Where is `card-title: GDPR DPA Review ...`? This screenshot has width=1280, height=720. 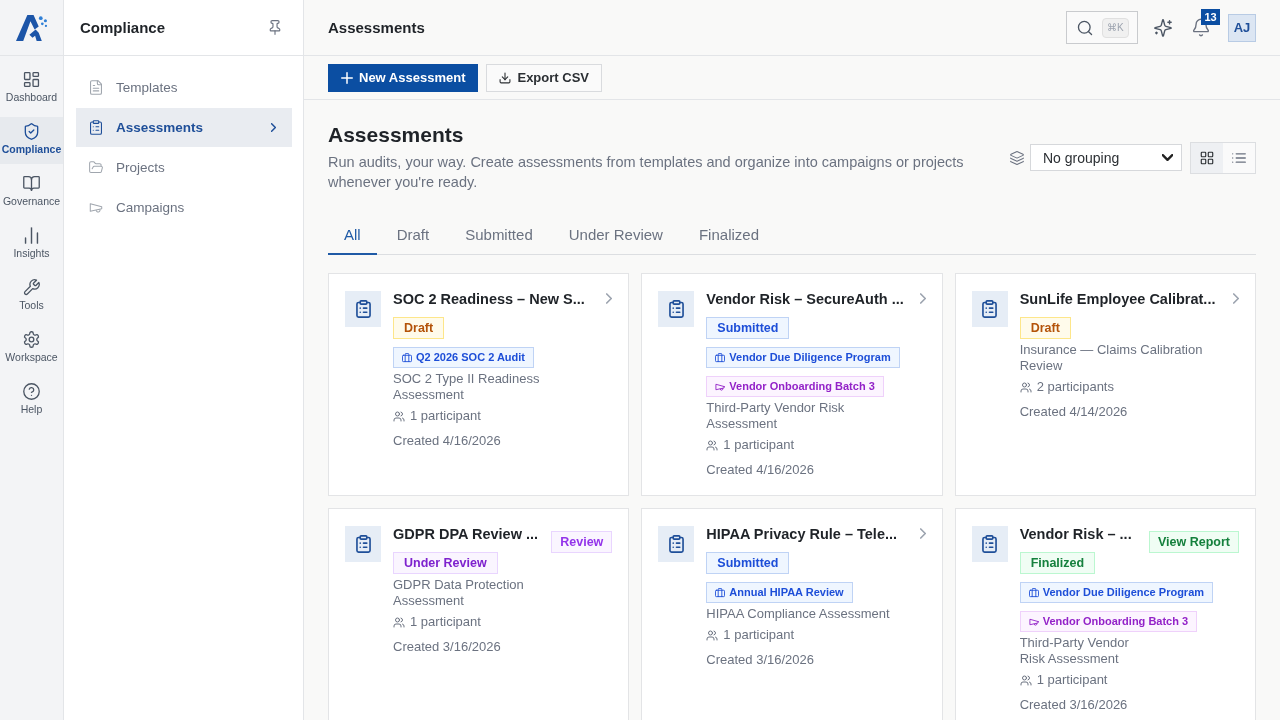 card-title: GDPR DPA Review ... is located at coordinates (466, 534).